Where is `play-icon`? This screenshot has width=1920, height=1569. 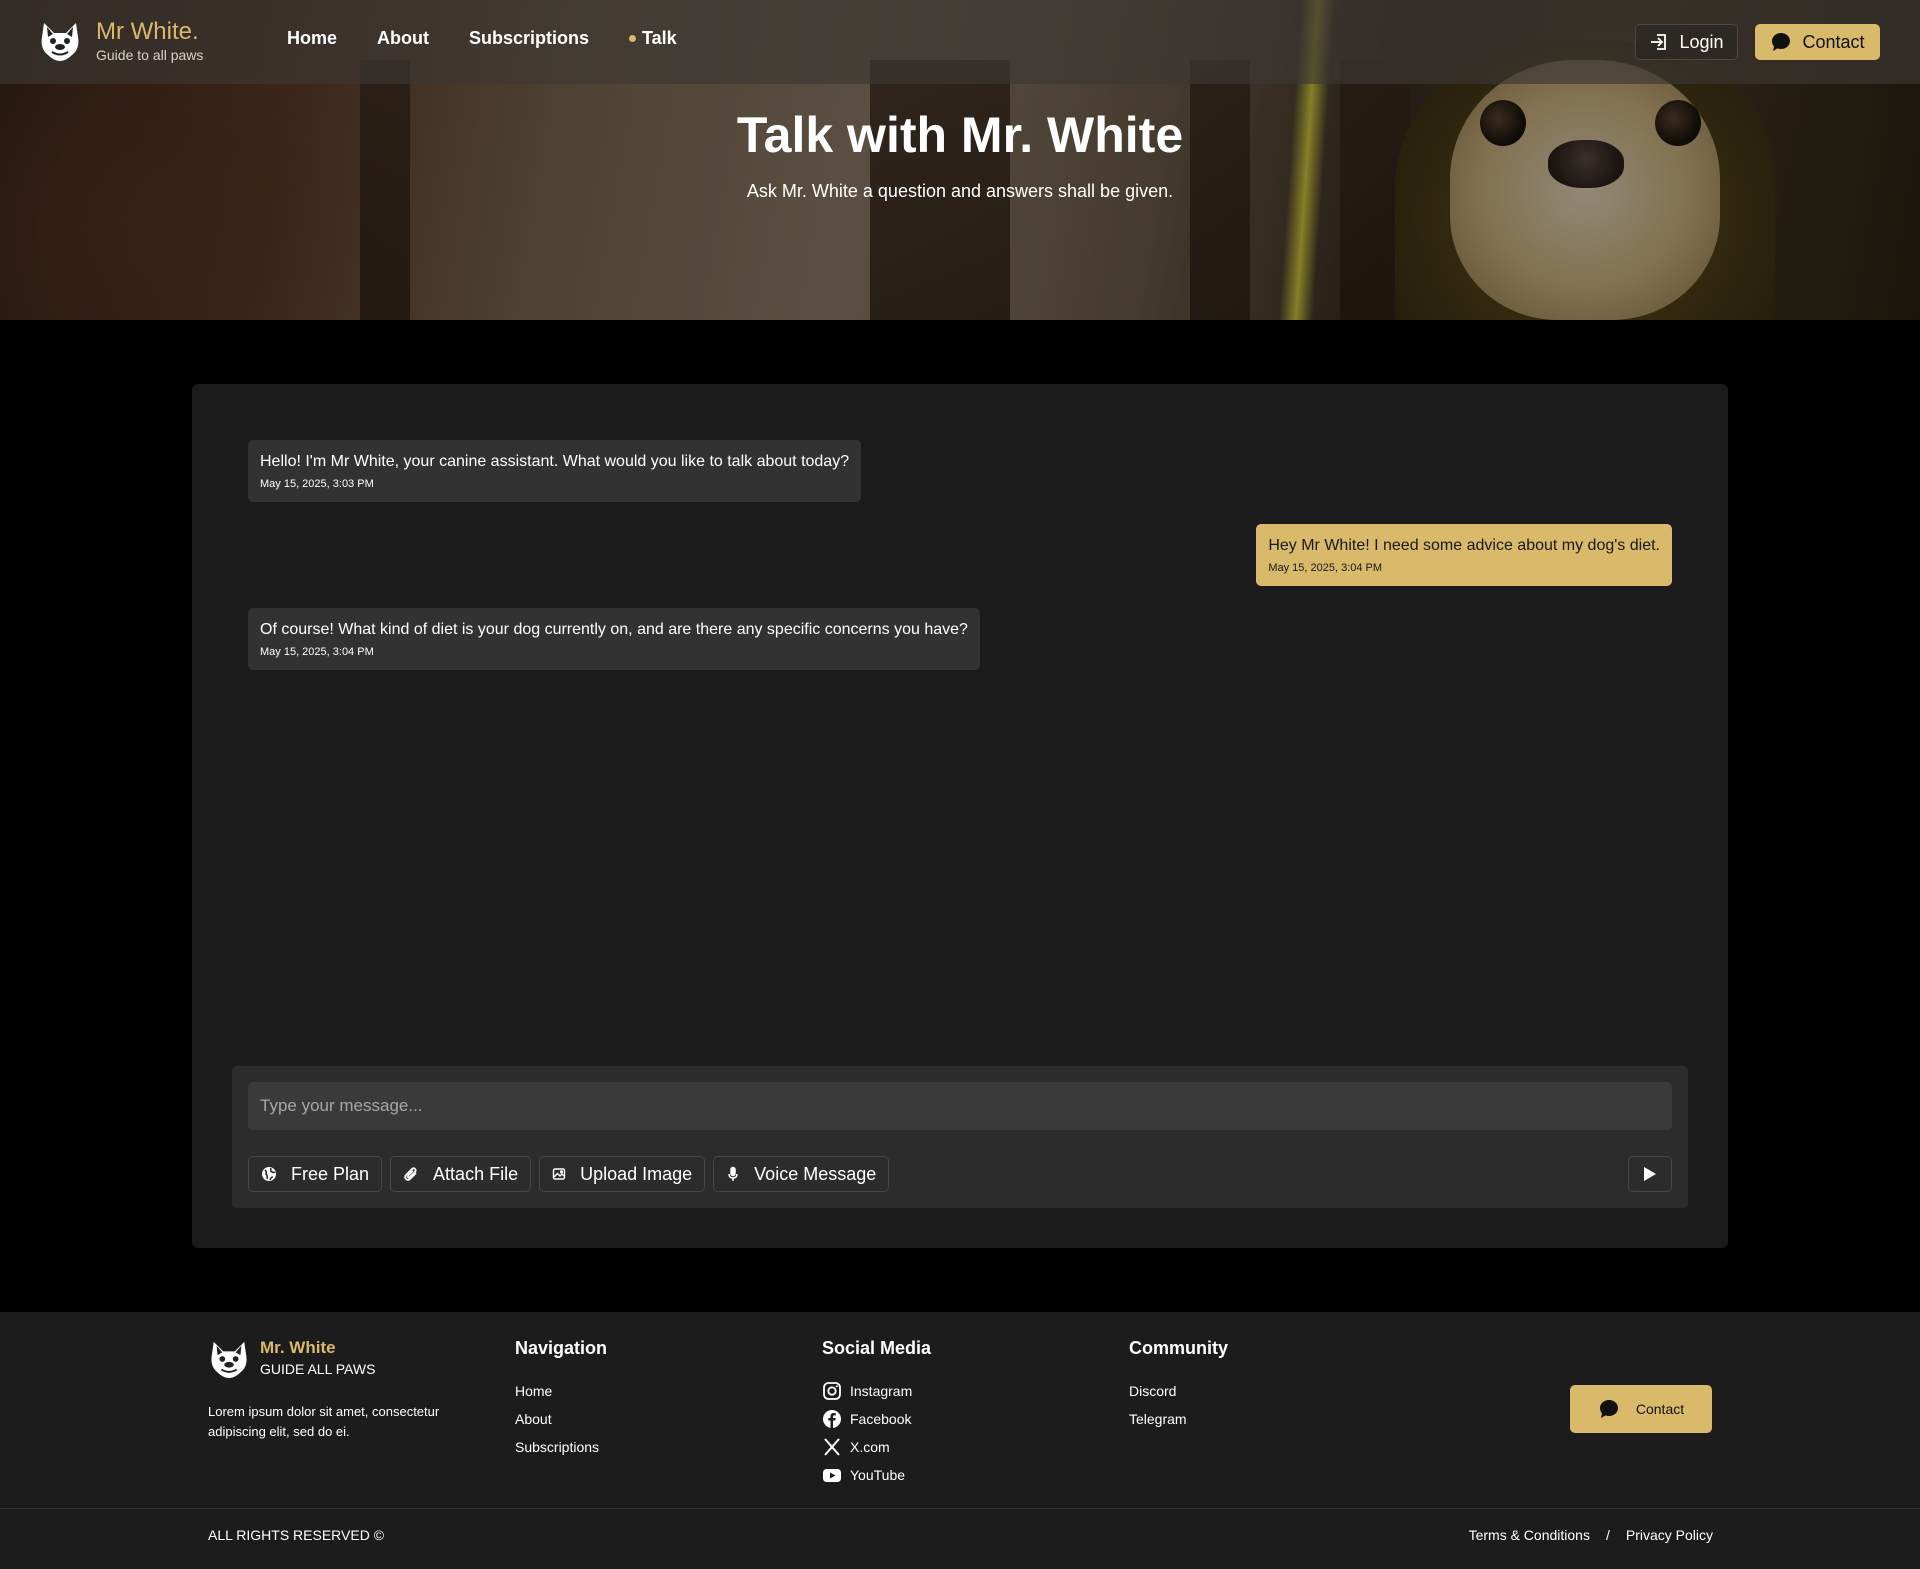 play-icon is located at coordinates (1650, 1174).